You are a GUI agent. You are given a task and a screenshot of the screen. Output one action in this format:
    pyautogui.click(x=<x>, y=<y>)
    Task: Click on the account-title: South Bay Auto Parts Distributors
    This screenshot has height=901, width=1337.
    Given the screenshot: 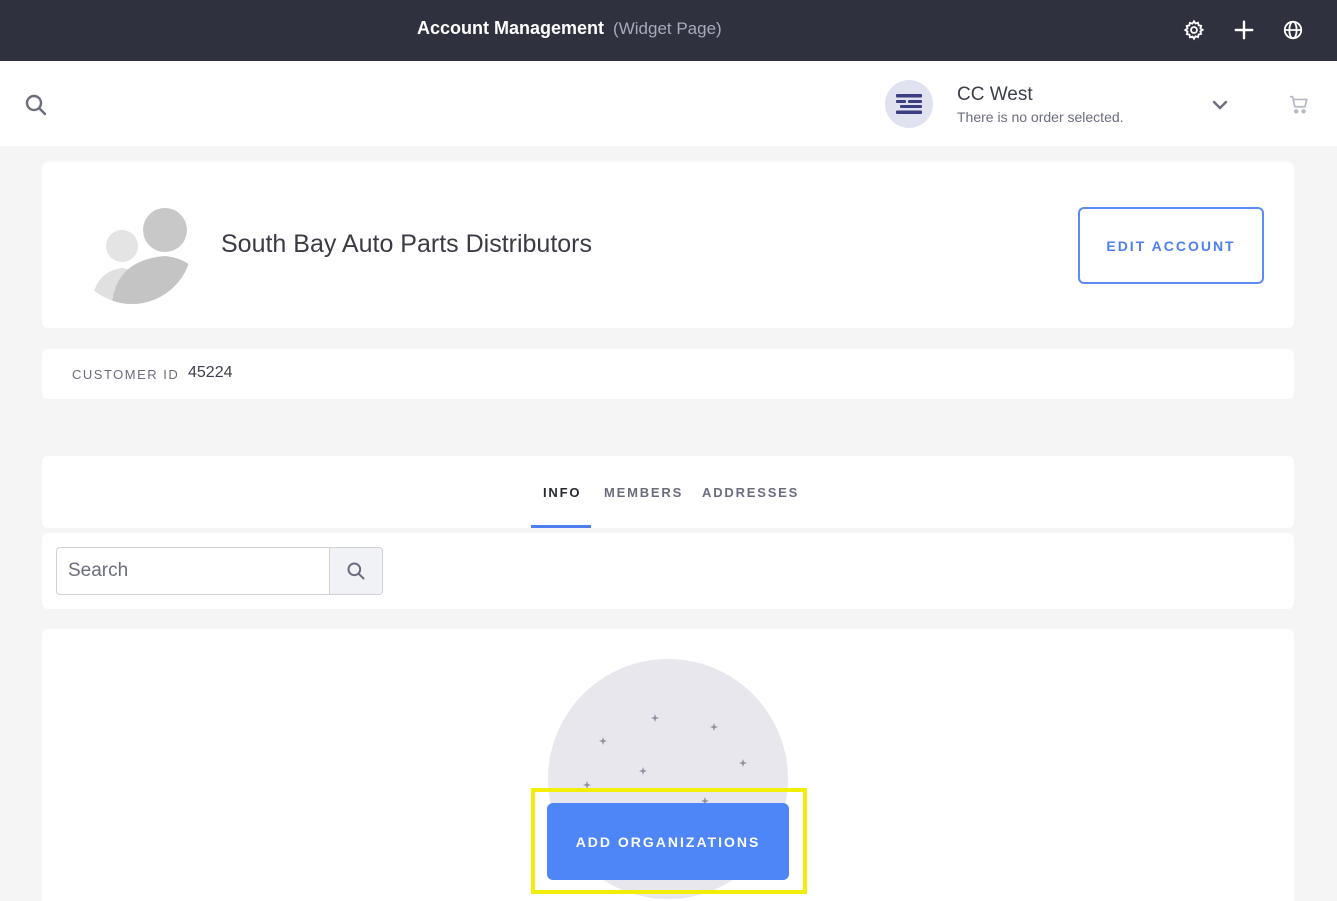 What is the action you would take?
    pyautogui.click(x=407, y=244)
    